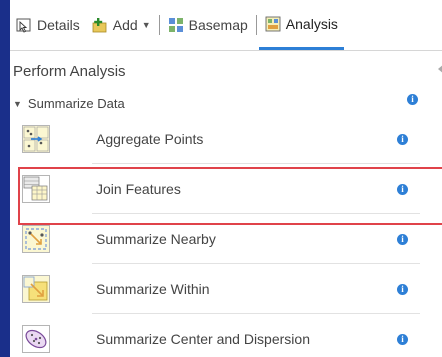  What do you see at coordinates (36, 239) in the screenshot?
I see `summarize-nearby-icon` at bounding box center [36, 239].